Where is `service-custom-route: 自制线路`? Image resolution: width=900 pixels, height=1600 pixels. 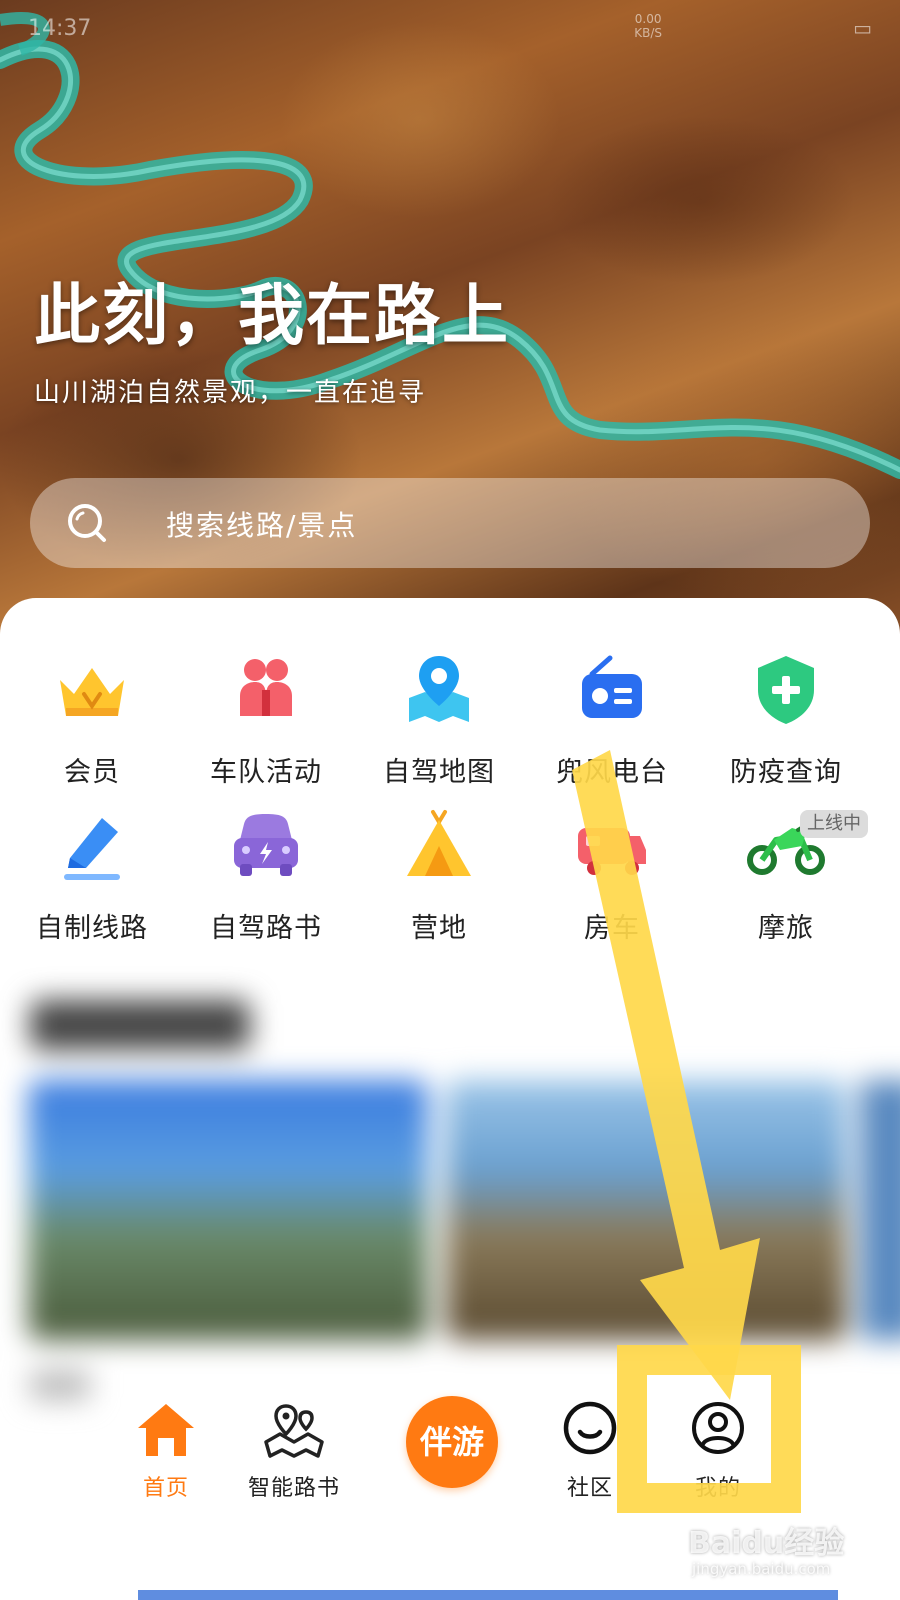 service-custom-route: 自制线路 is located at coordinates (92, 875).